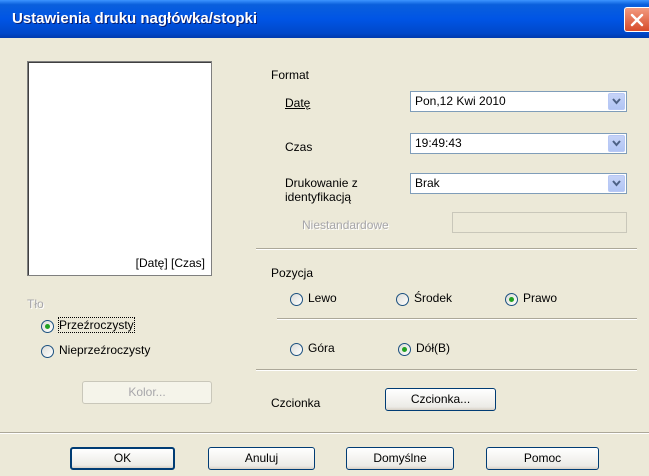 The height and width of the screenshot is (476, 649). Describe the element at coordinates (292, 273) in the screenshot. I see `position-heading: Pozycja` at that location.